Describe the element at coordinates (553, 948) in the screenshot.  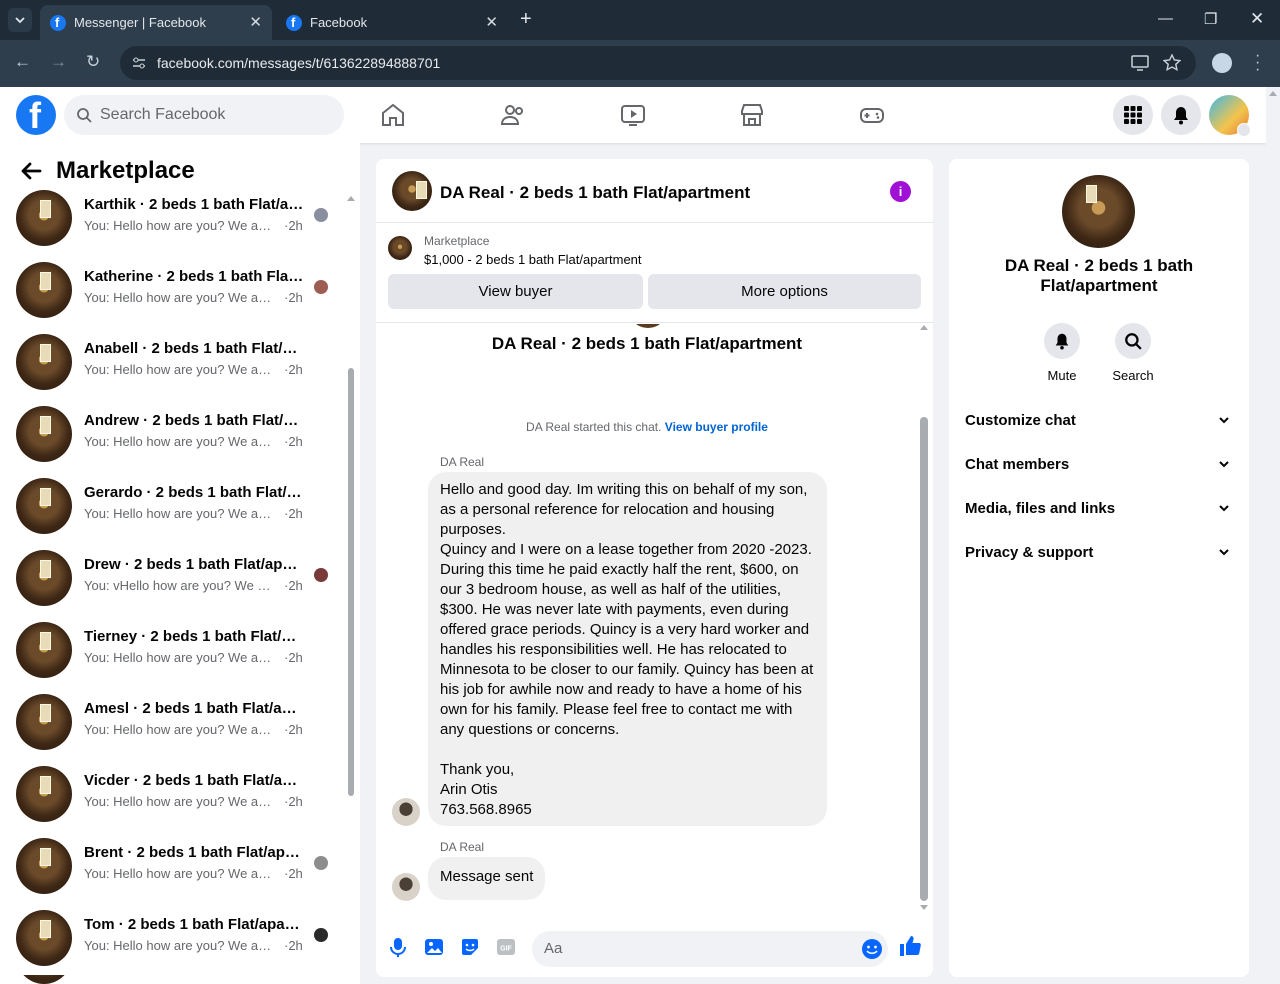
I see `message-placeholder: Aa` at that location.